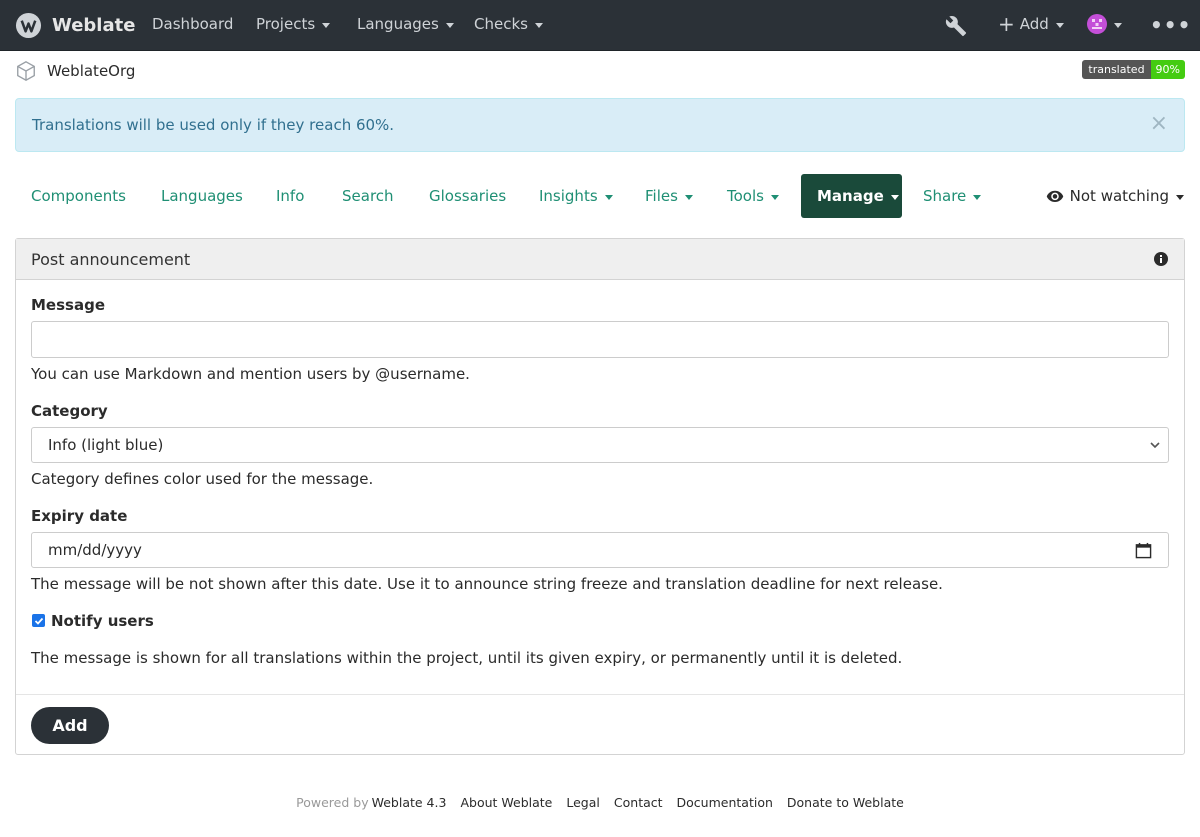 The image size is (1200, 837). Describe the element at coordinates (600, 259) in the screenshot. I see `panel-heading: Post announcement` at that location.